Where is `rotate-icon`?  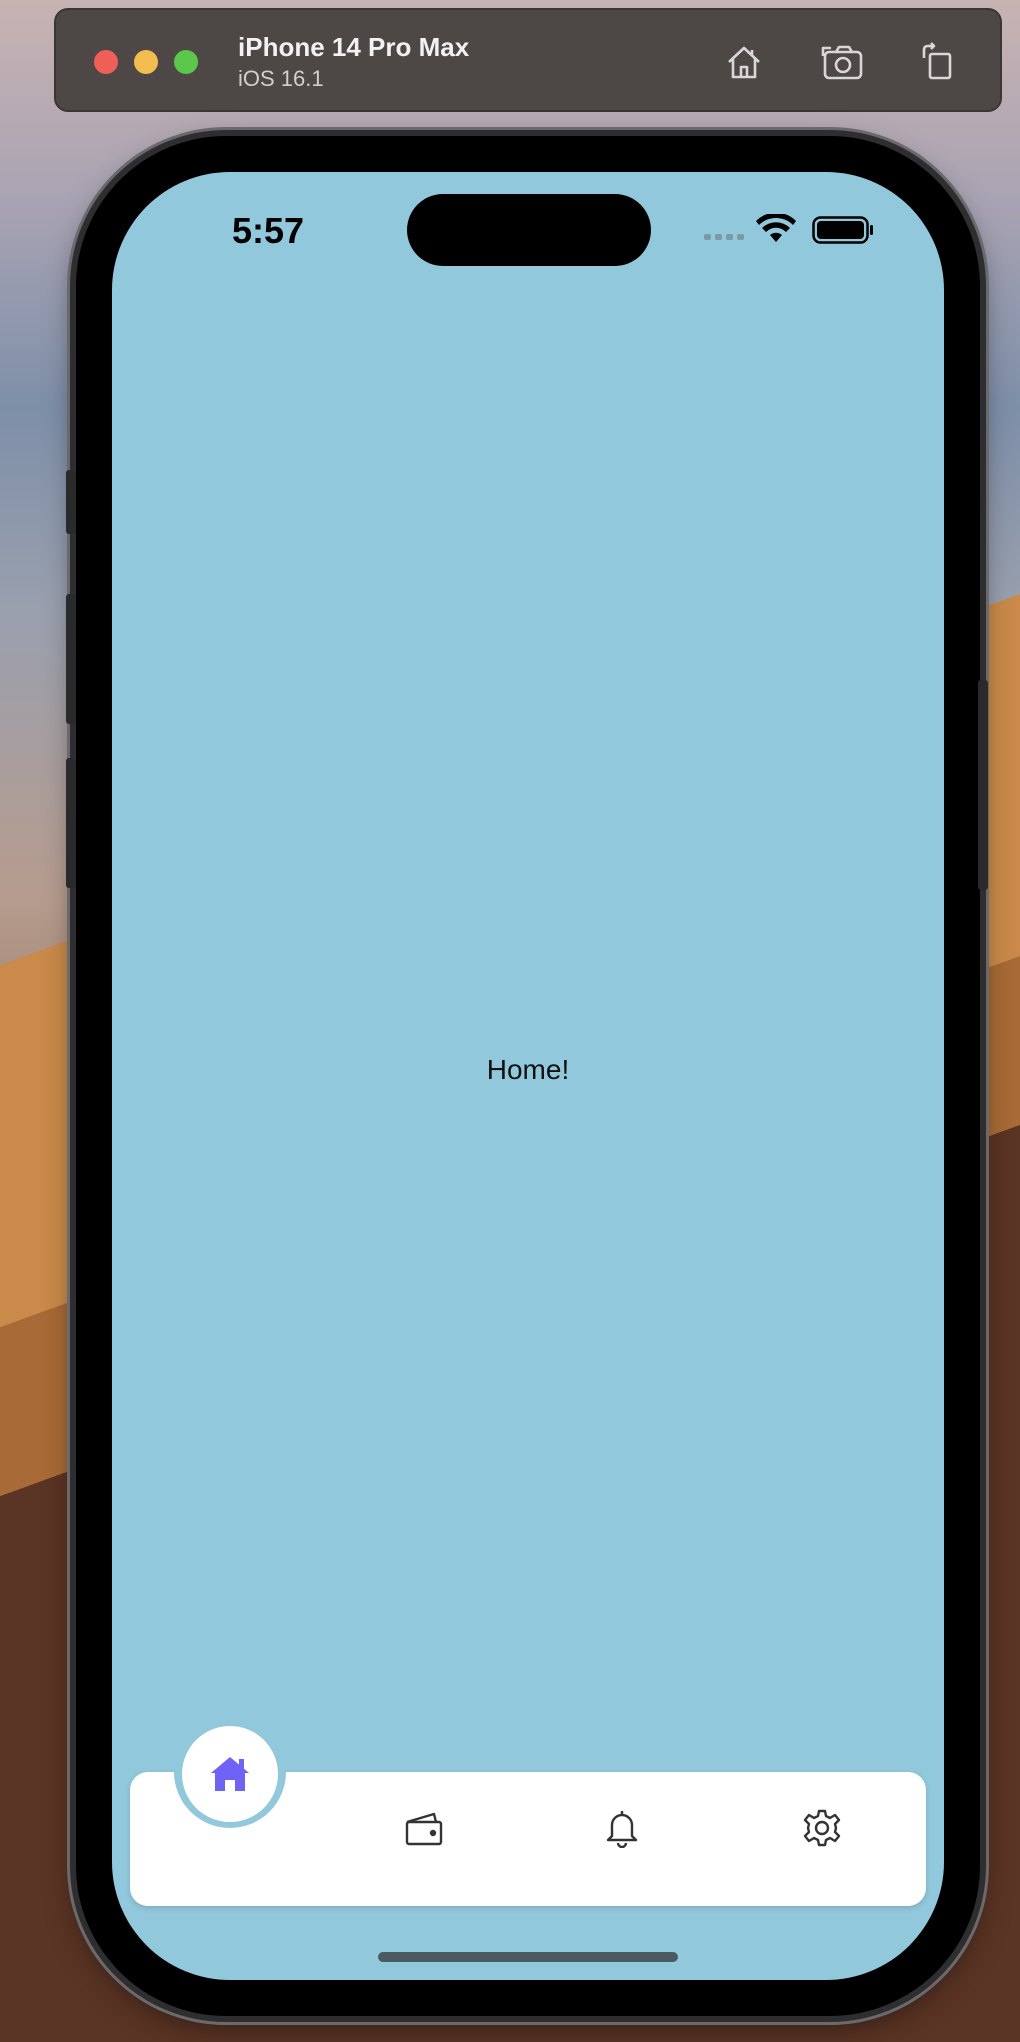
rotate-icon is located at coordinates (937, 61).